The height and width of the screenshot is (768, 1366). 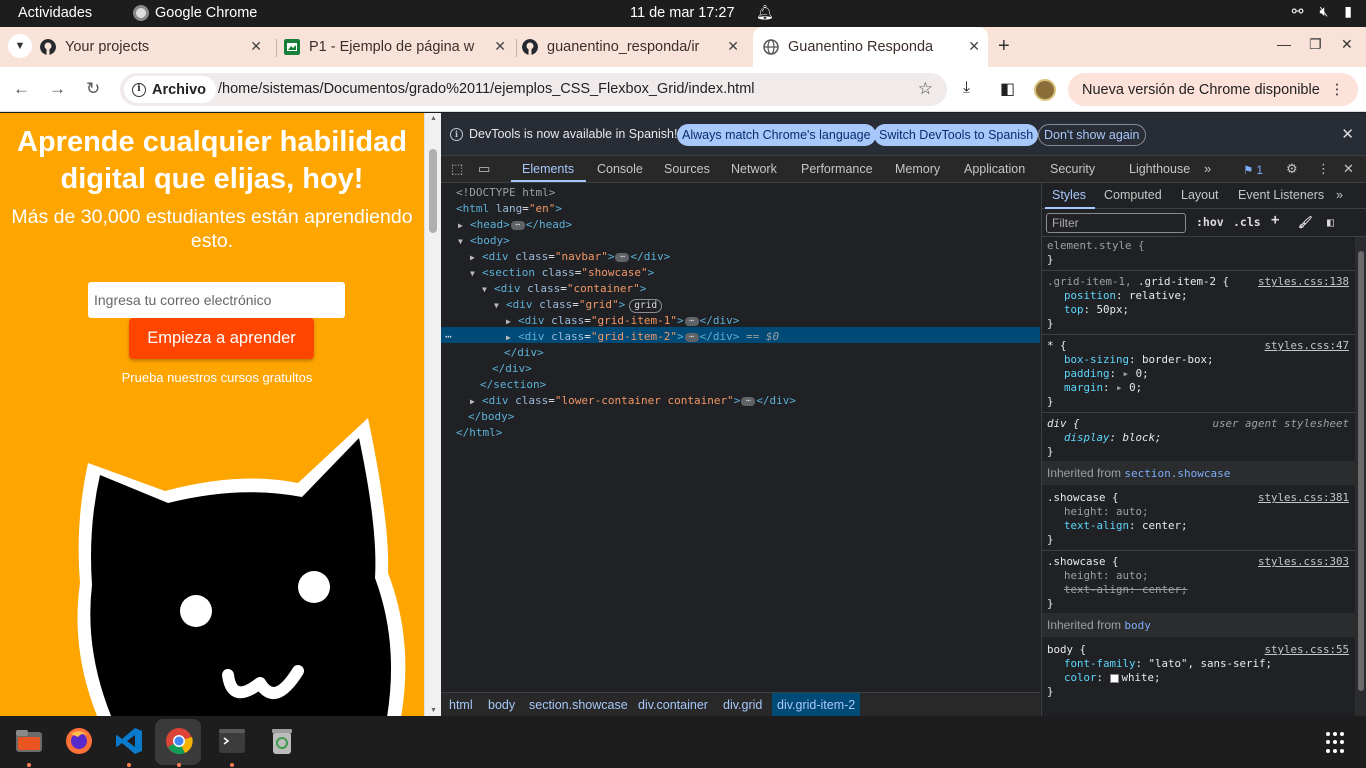 I want to click on free-courses-link: Prueba nuestros cursos gratultos, so click(x=212, y=377).